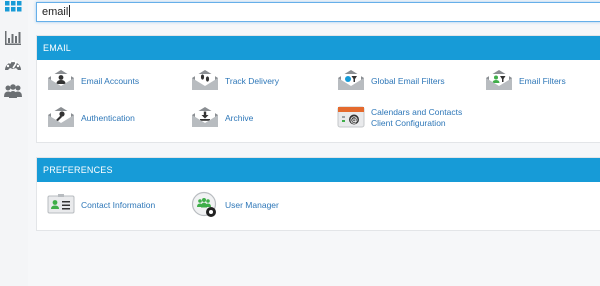  Describe the element at coordinates (55, 12) in the screenshot. I see `search-input-value: email` at that location.